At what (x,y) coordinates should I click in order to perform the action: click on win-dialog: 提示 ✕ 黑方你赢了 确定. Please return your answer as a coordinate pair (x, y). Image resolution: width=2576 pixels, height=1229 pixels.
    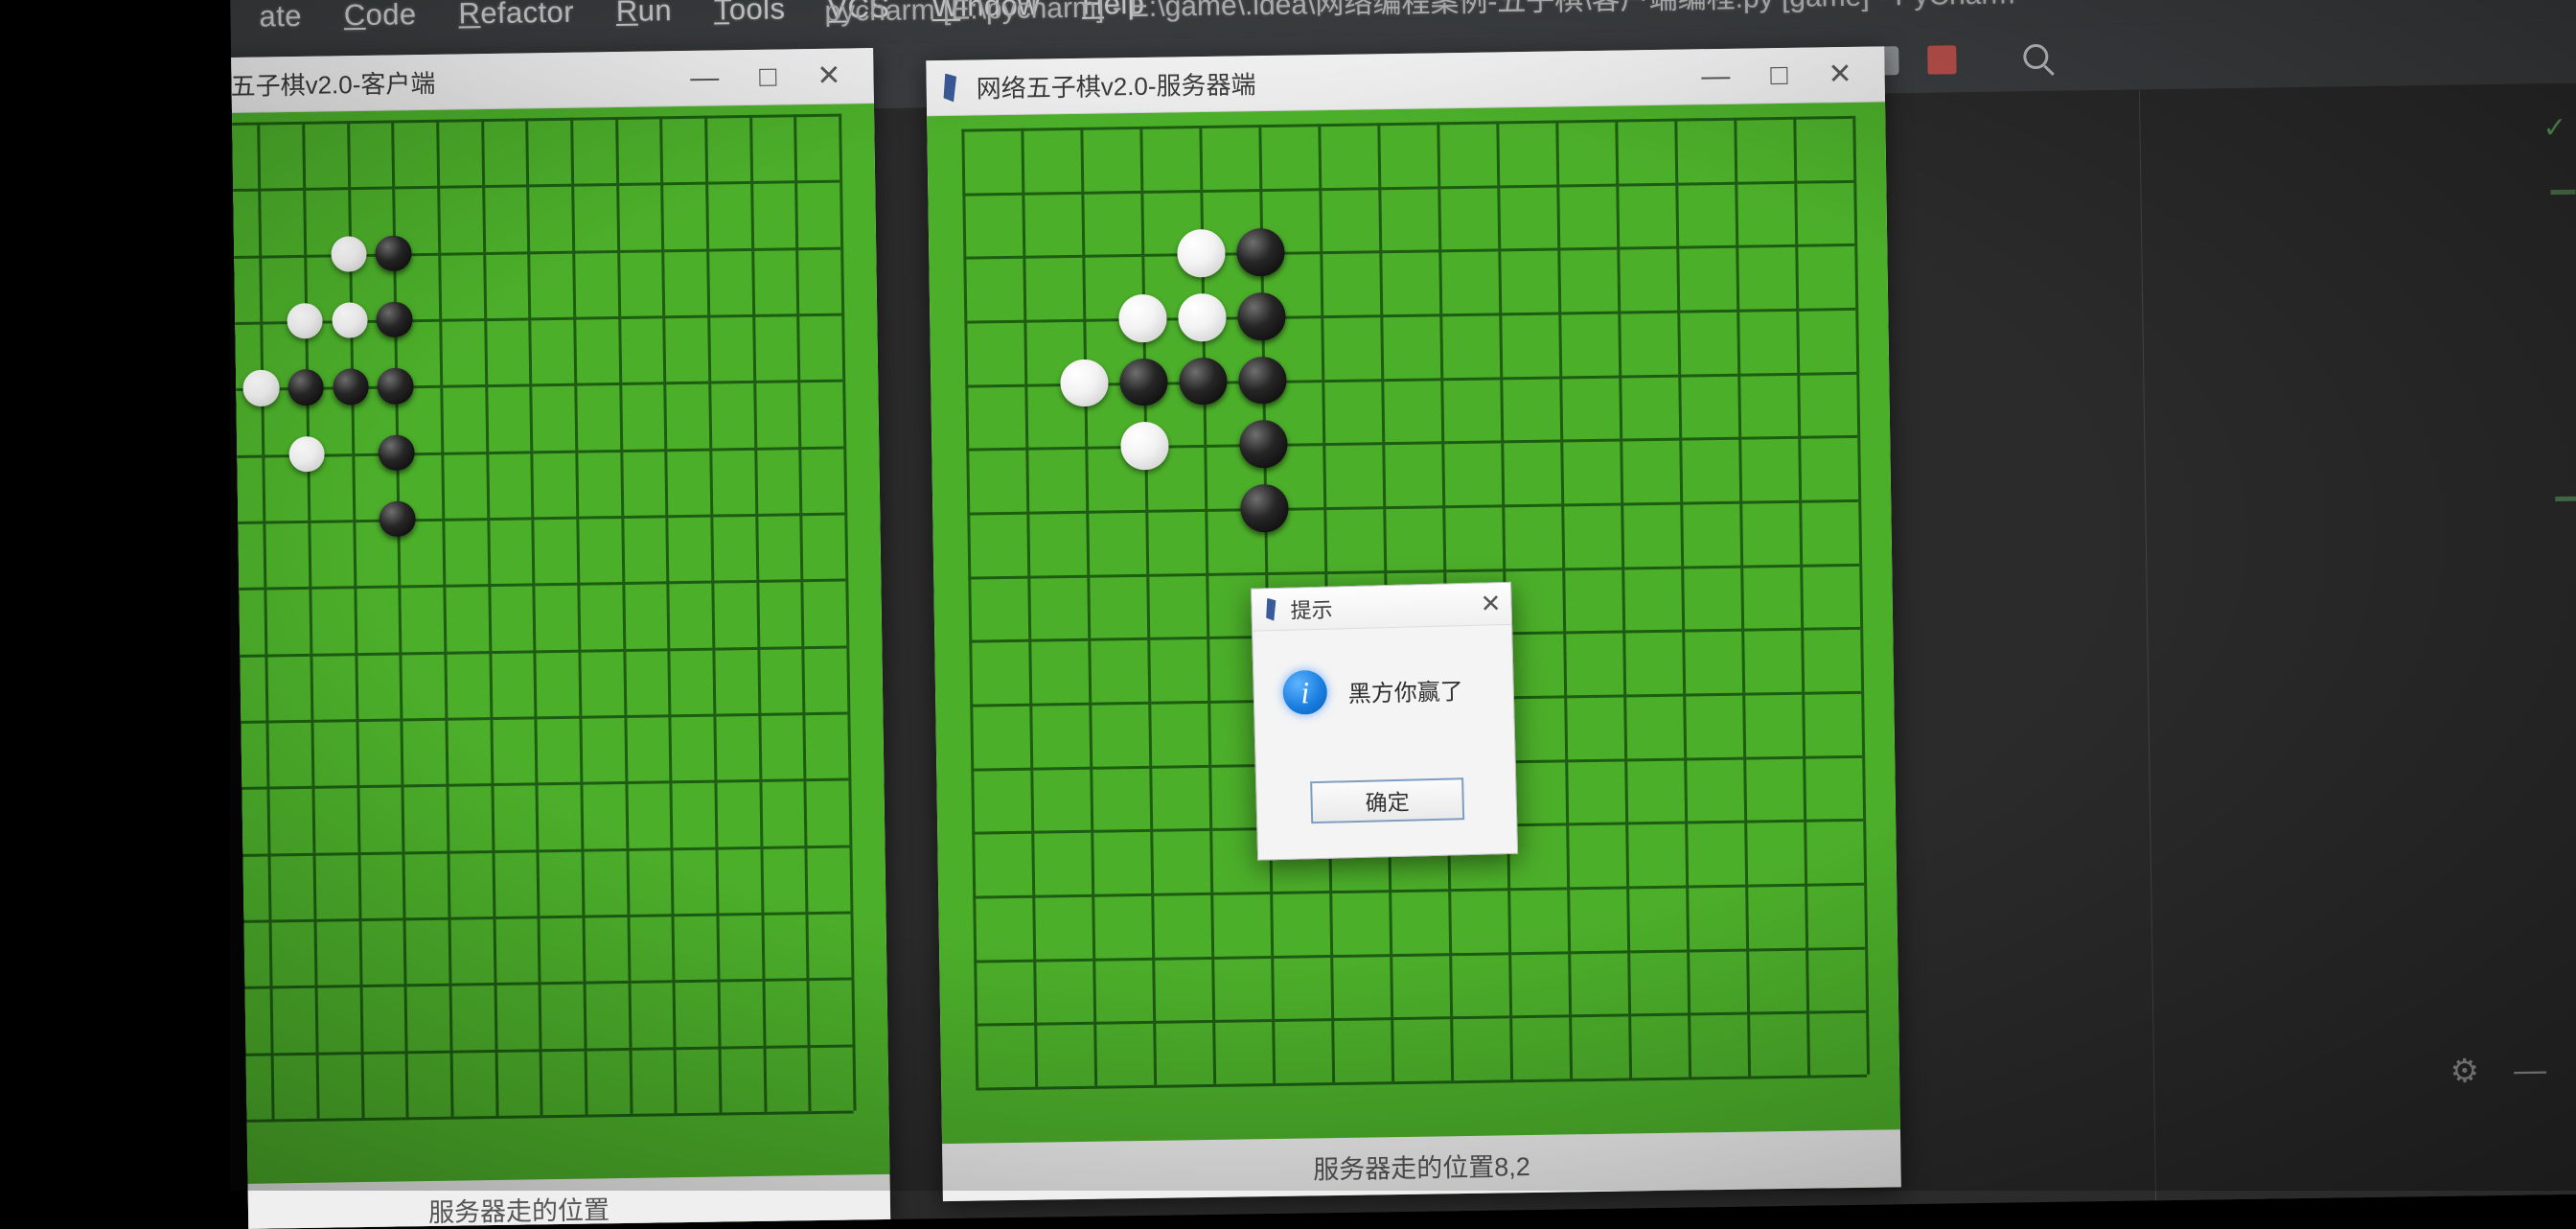
    Looking at the image, I should click on (1385, 721).